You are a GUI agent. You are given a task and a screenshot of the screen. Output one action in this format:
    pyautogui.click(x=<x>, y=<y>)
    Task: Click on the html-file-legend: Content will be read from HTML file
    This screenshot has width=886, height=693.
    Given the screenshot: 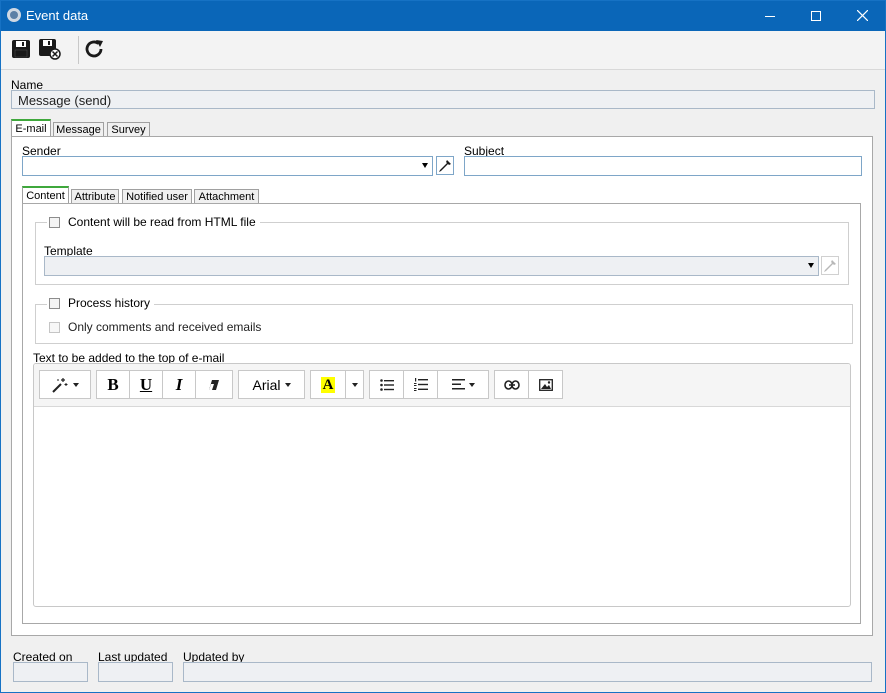 What is the action you would take?
    pyautogui.click(x=153, y=222)
    